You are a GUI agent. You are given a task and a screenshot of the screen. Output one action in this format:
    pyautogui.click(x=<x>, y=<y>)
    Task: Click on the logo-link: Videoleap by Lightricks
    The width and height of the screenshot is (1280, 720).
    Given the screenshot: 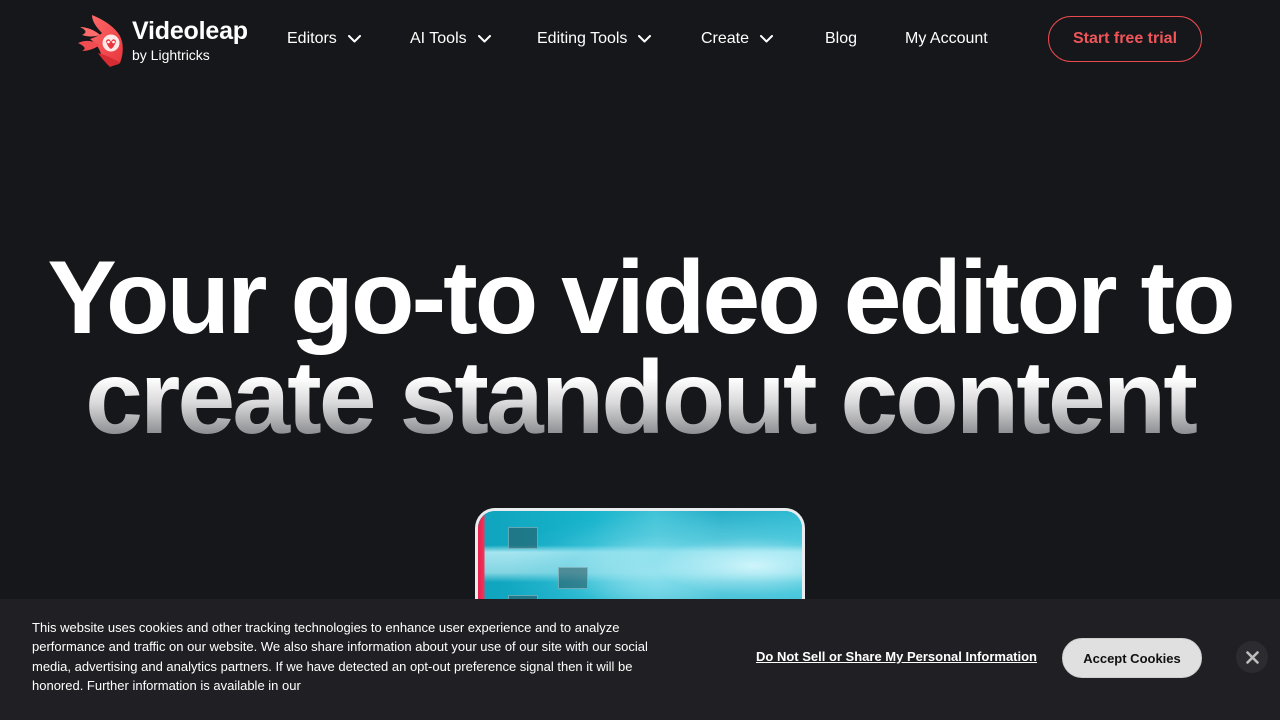 What is the action you would take?
    pyautogui.click(x=163, y=40)
    